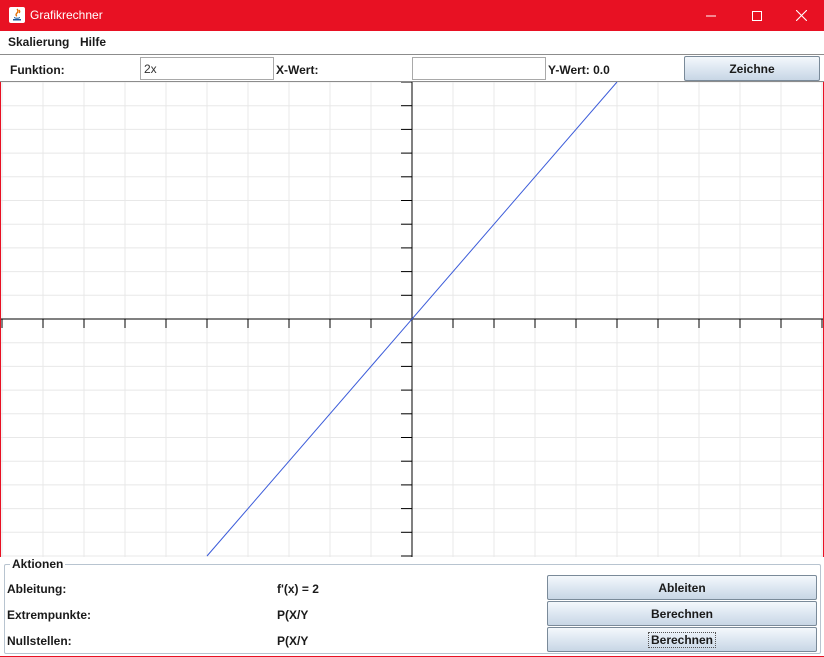 The image size is (824, 657). Describe the element at coordinates (38, 564) in the screenshot. I see `actions-title: Aktionen` at that location.